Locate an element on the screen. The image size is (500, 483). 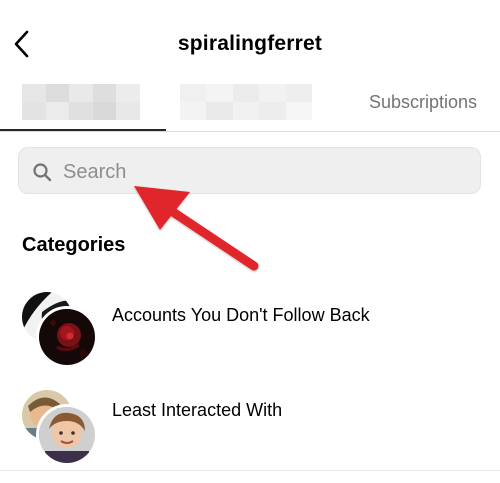
category-label: Least Interacted With is located at coordinates (197, 410).